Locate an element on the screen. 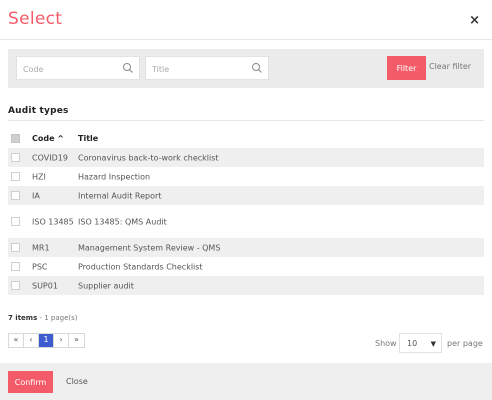 Image resolution: width=492 pixels, height=400 pixels. filter-bar: Filter Clear filter is located at coordinates (246, 68).